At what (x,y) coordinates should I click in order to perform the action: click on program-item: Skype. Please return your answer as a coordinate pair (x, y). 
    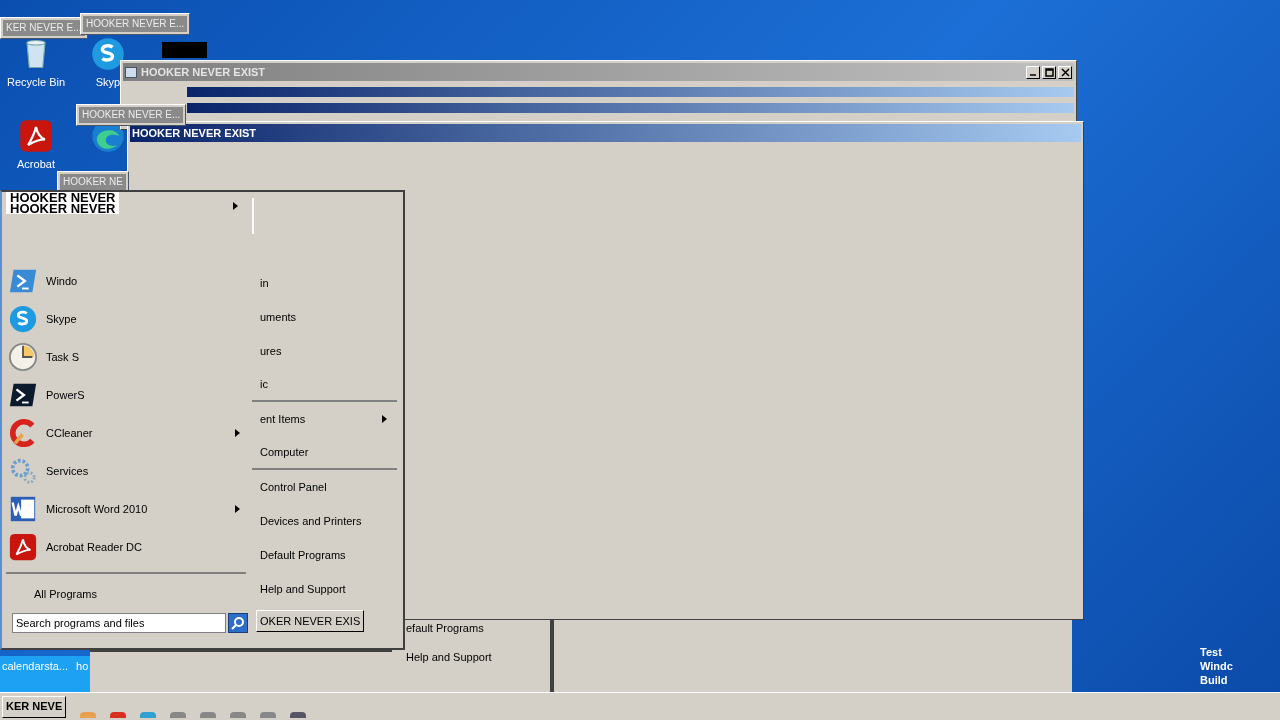
    Looking at the image, I should click on (127, 319).